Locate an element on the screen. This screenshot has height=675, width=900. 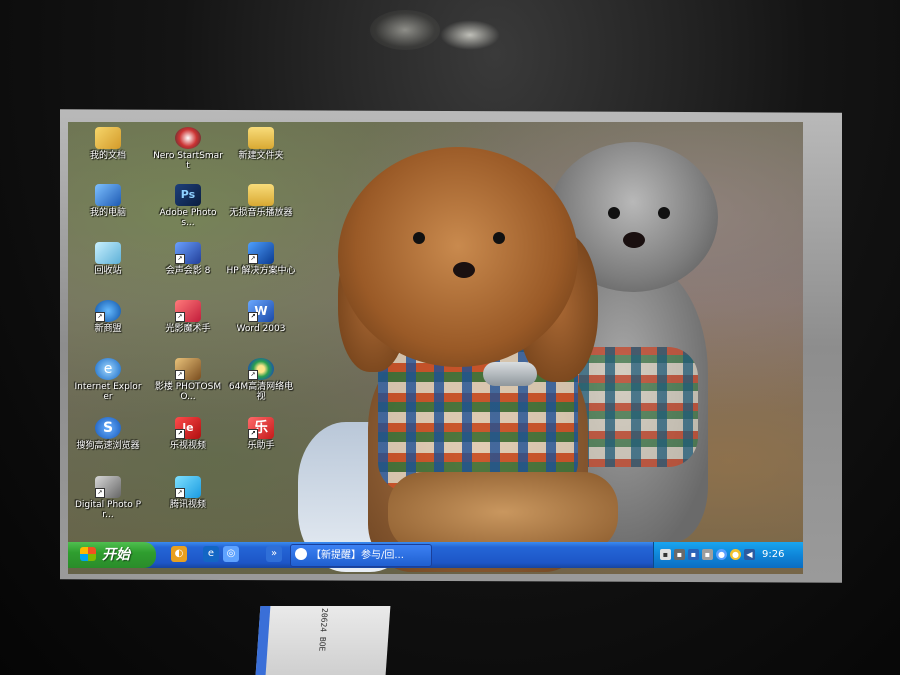
desktop-icon-word: W ↗ Word 2003 is located at coordinates (261, 317).